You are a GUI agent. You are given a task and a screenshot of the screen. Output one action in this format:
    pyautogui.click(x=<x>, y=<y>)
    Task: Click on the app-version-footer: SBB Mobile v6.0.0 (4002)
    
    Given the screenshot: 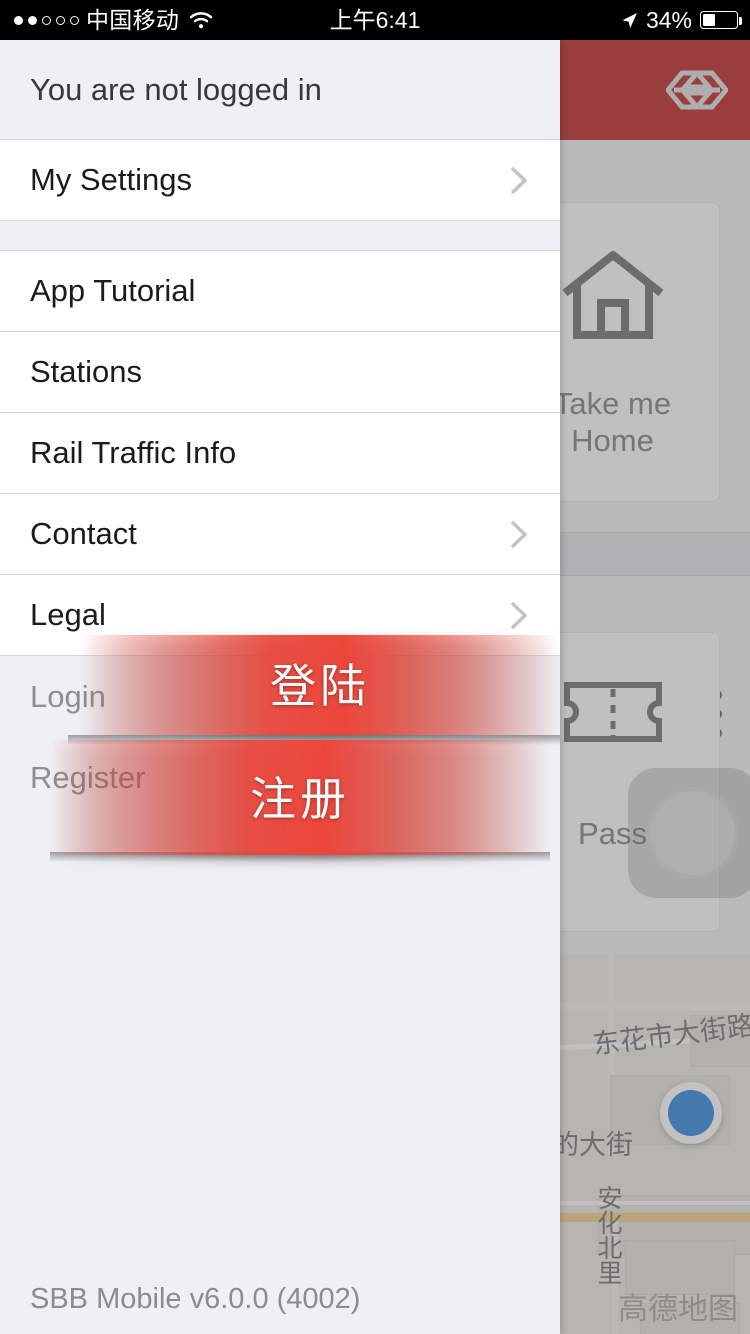 What is the action you would take?
    pyautogui.click(x=195, y=1299)
    